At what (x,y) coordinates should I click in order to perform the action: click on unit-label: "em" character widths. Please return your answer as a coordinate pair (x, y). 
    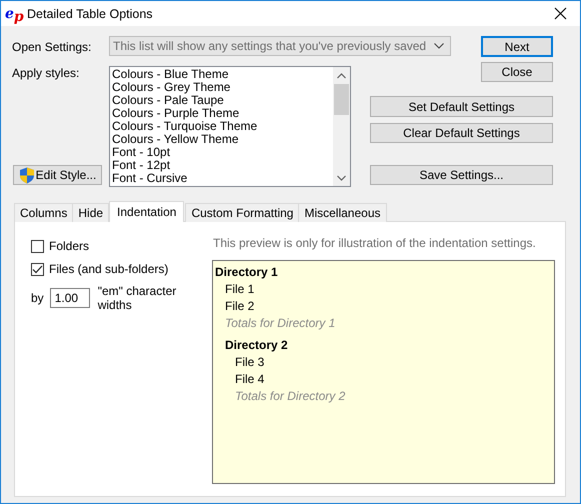
    Looking at the image, I should click on (138, 298).